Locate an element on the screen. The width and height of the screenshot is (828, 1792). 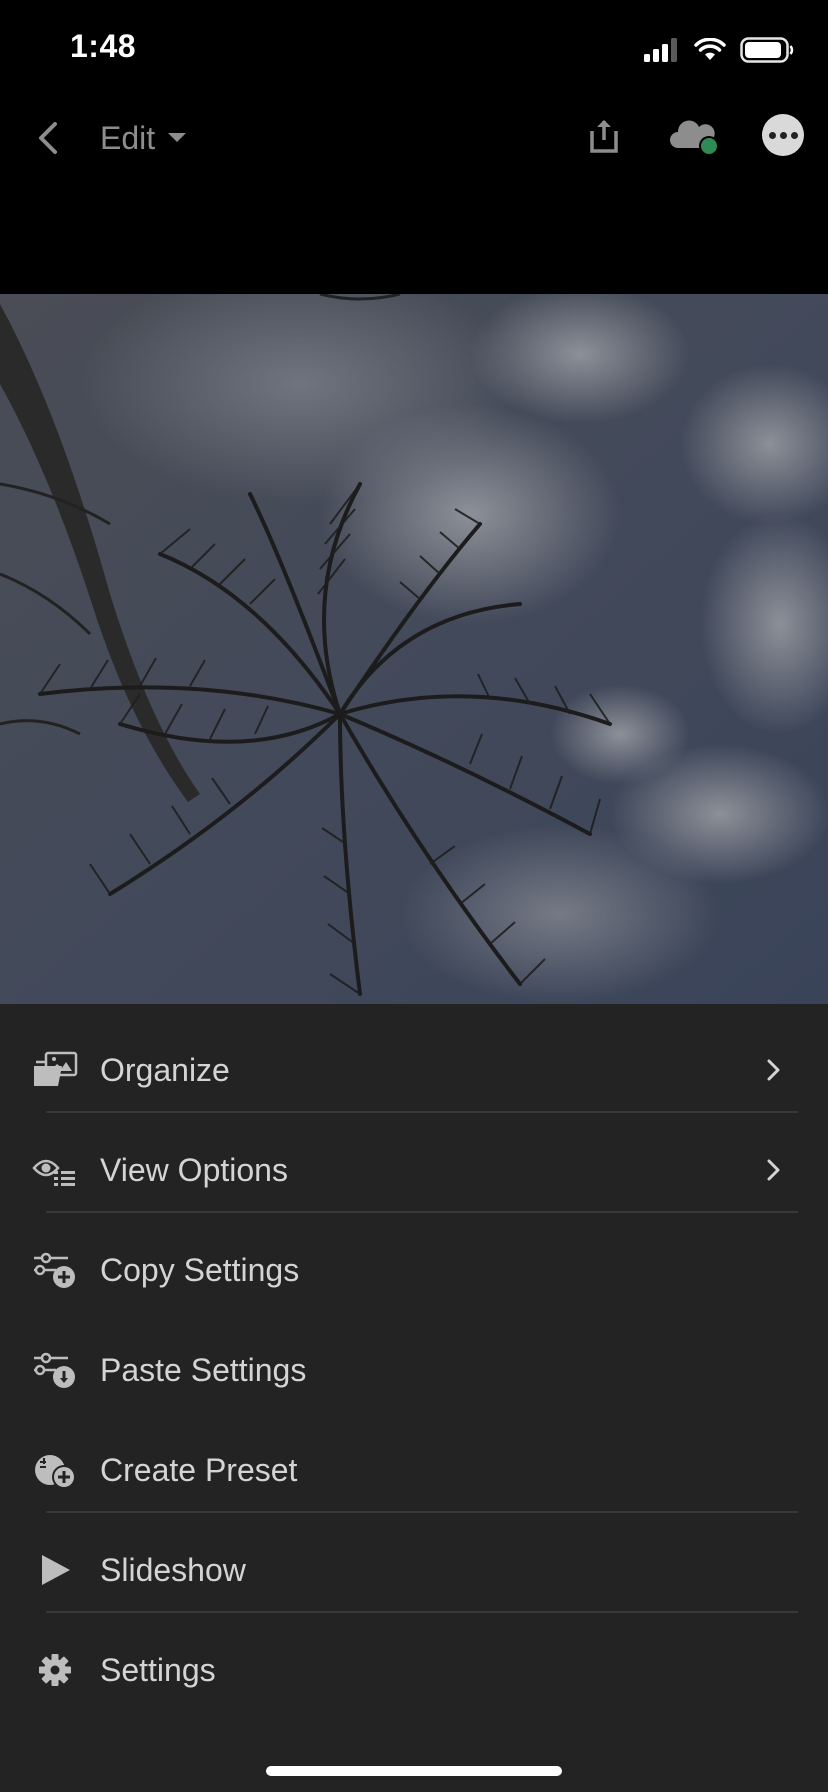
eye-list-icon is located at coordinates (55, 1170).